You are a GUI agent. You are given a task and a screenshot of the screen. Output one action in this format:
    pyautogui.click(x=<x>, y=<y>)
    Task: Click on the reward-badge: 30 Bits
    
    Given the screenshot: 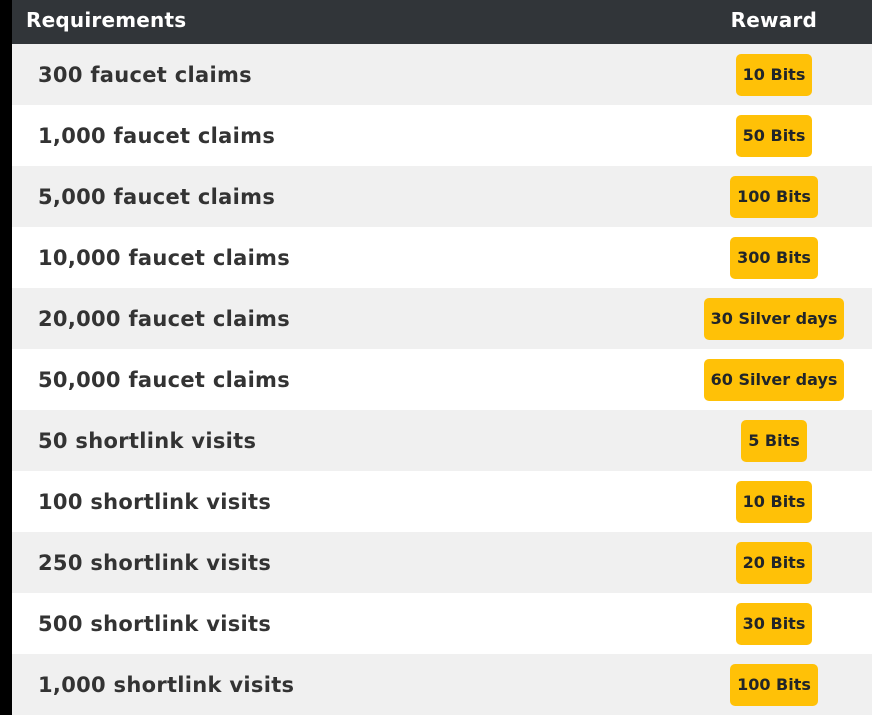 What is the action you would take?
    pyautogui.click(x=774, y=623)
    